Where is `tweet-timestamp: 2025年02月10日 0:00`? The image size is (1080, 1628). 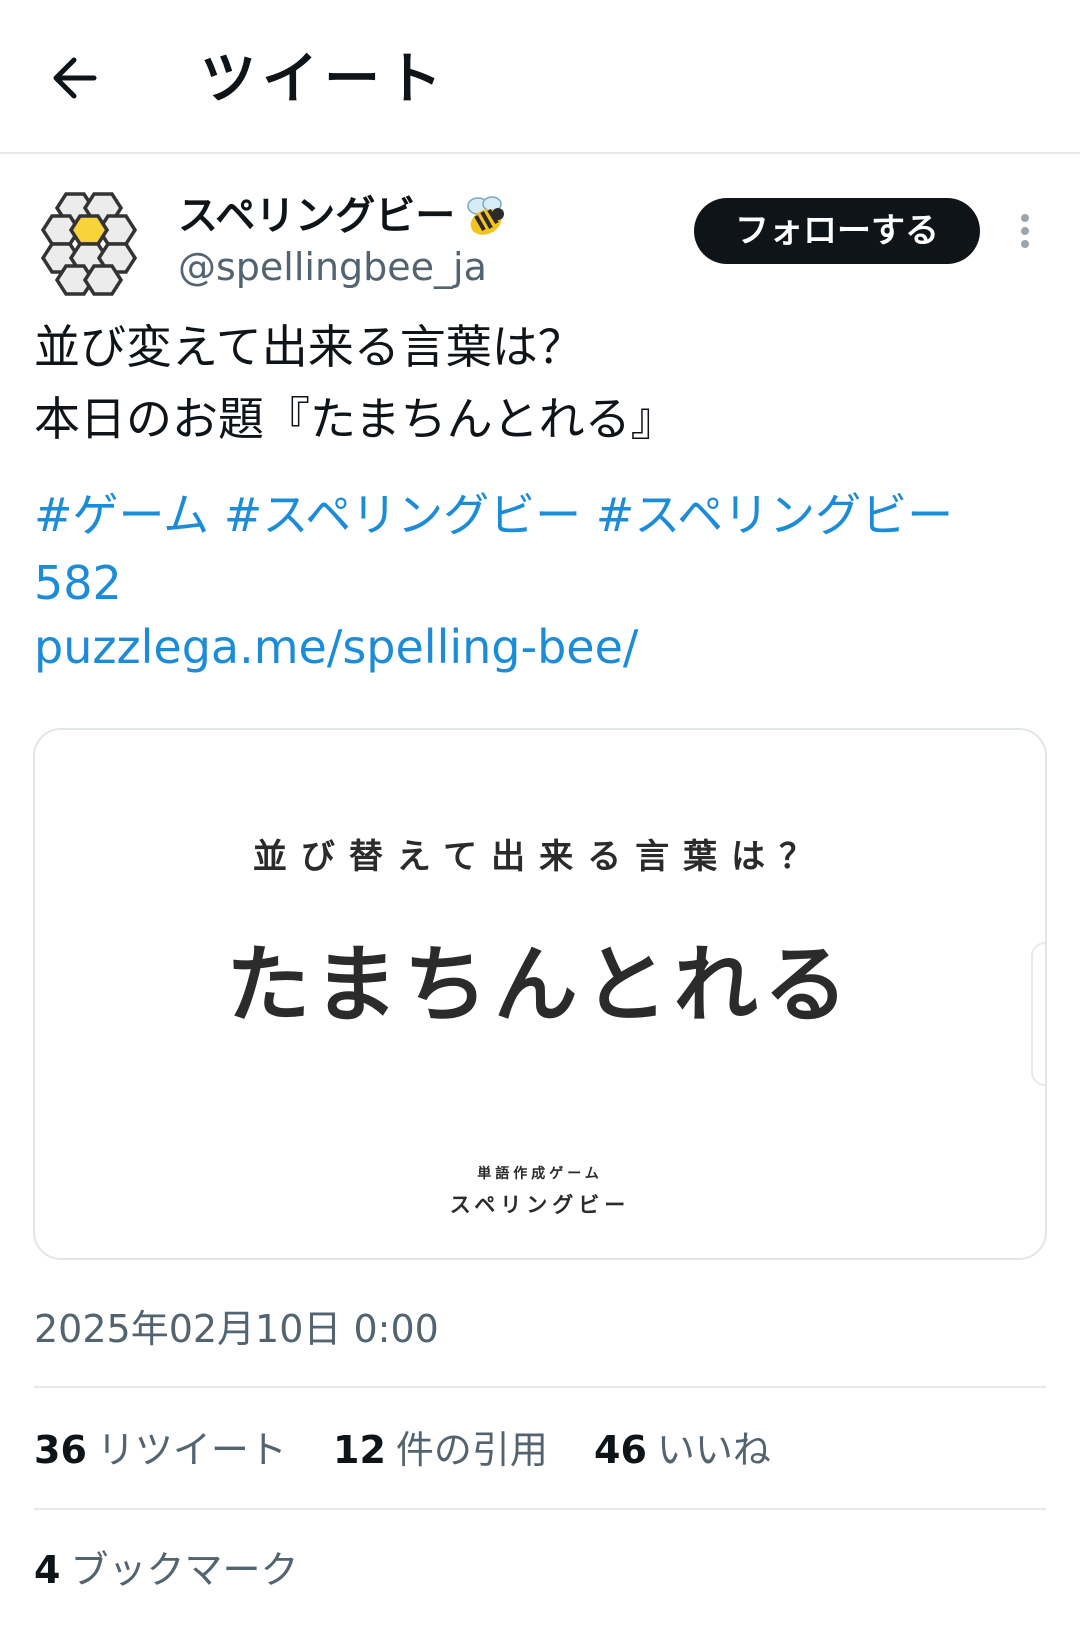 tweet-timestamp: 2025年02月10日 0:00 is located at coordinates (236, 1329).